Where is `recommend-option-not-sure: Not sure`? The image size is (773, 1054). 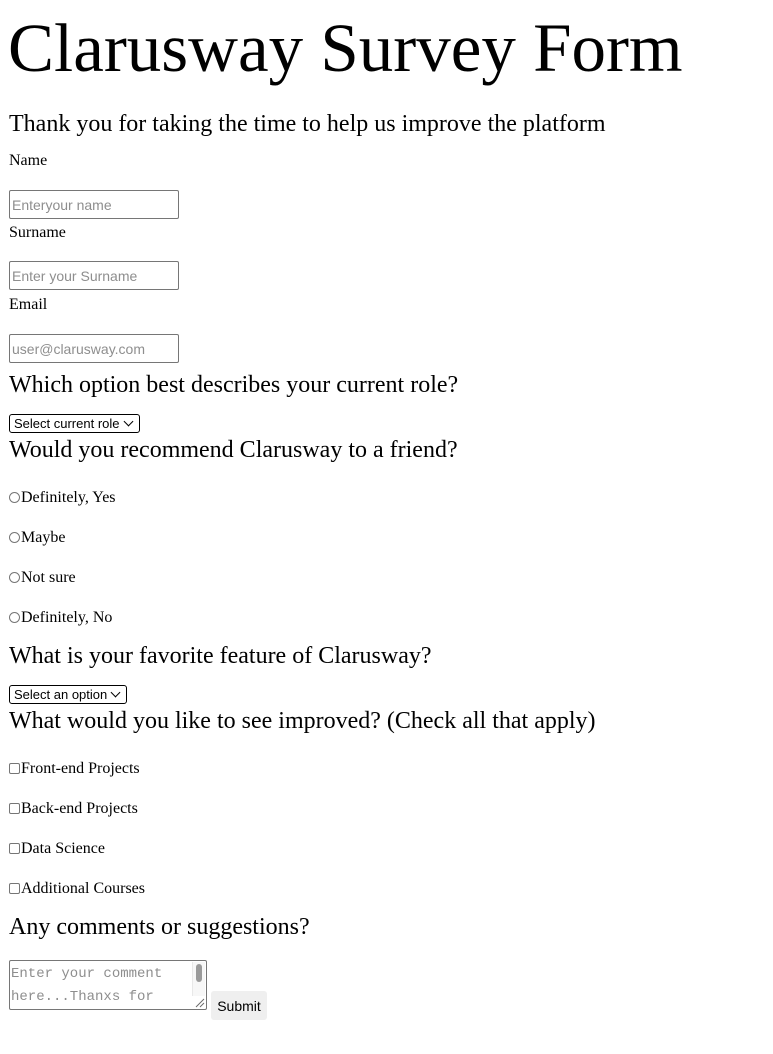
recommend-option-not-sure: Not sure is located at coordinates (42, 578).